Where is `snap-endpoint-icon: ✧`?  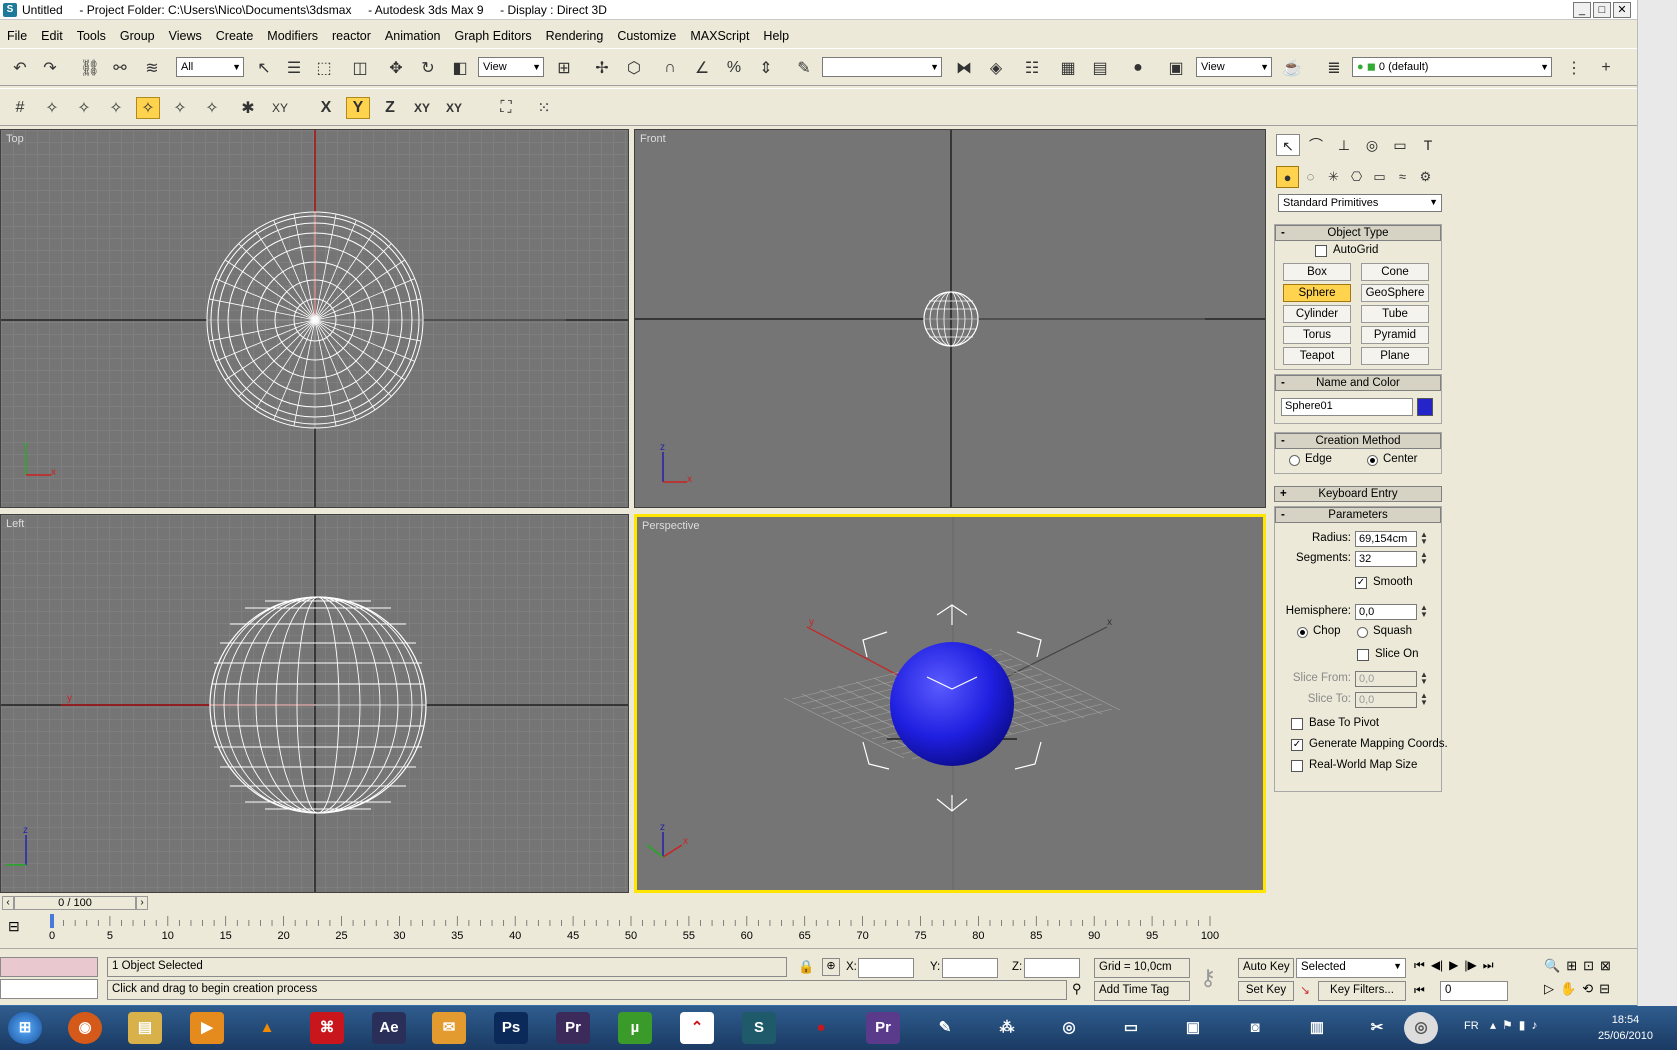
snap-endpoint-icon: ✧ is located at coordinates (84, 108).